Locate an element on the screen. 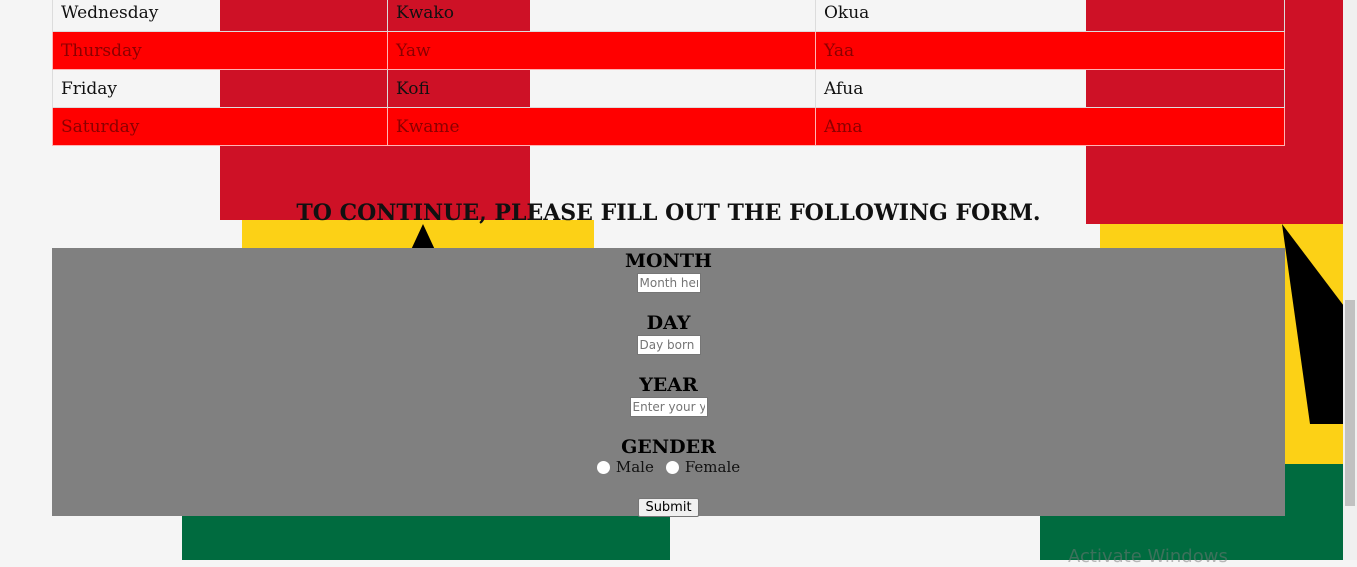  table-cell-female: Afua is located at coordinates (1050, 88).